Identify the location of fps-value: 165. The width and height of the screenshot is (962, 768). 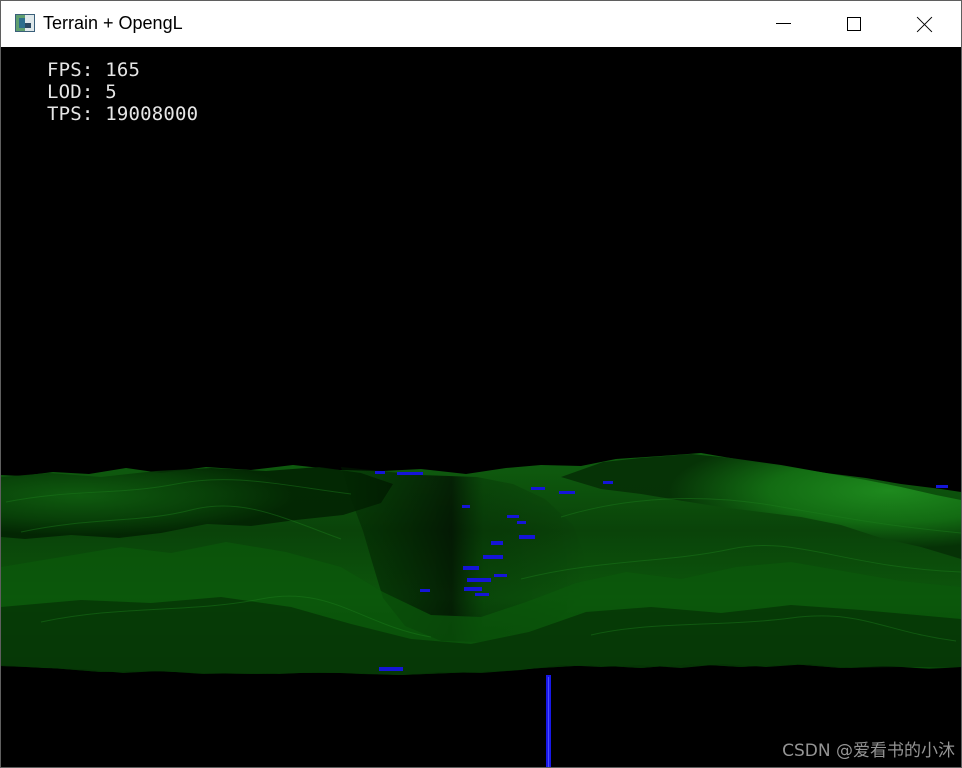
(123, 70).